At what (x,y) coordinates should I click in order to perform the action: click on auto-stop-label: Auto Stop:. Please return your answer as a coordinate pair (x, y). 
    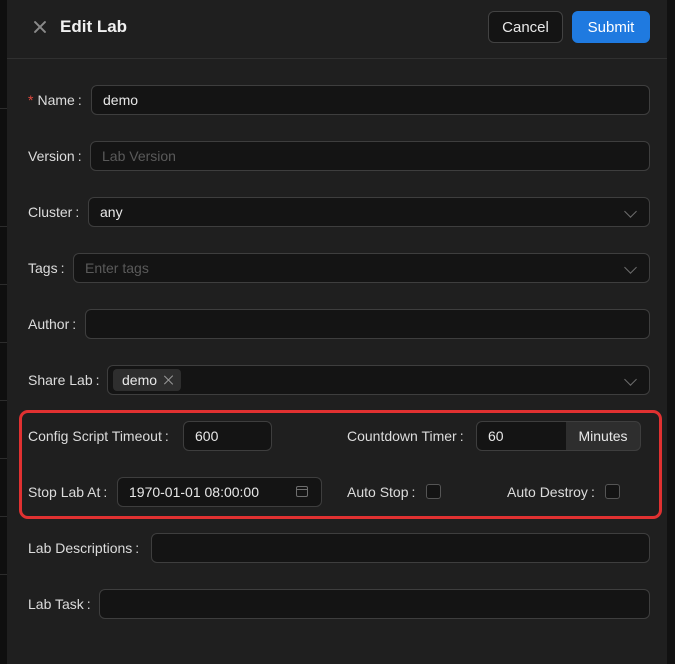
    Looking at the image, I should click on (381, 492).